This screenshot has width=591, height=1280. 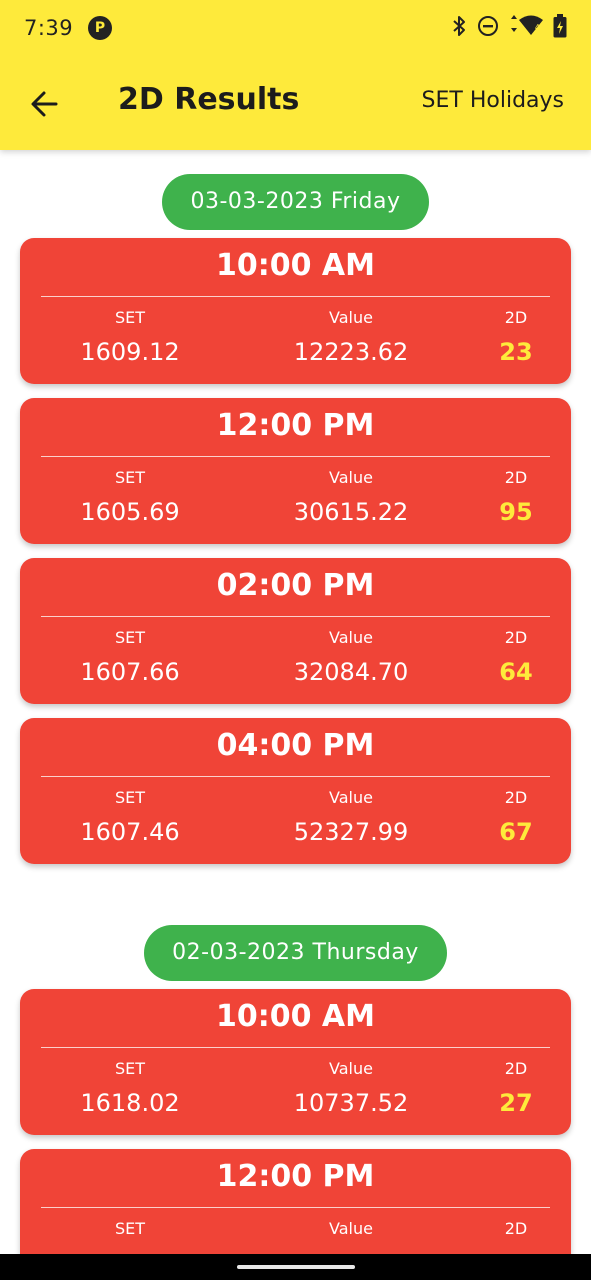 I want to click on two-d-value: 67, so click(x=516, y=832).